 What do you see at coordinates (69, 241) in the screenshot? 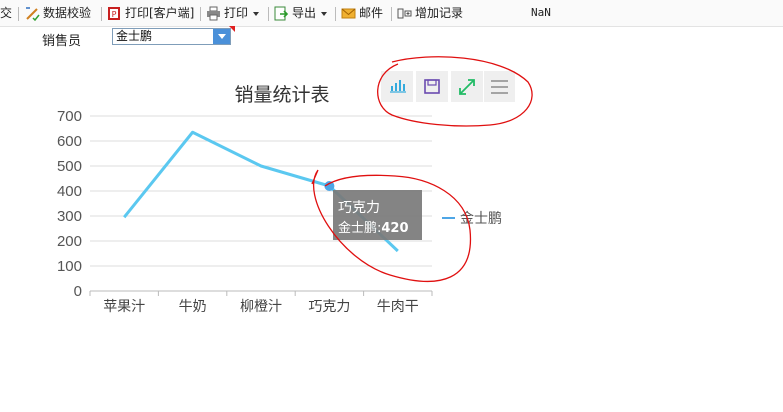
I see `y-tick-label: 200` at bounding box center [69, 241].